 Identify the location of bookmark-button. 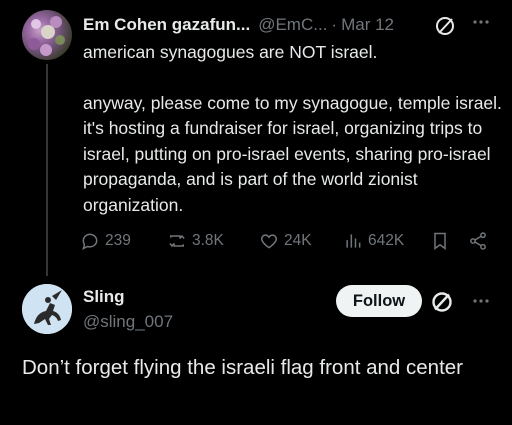
(440, 241).